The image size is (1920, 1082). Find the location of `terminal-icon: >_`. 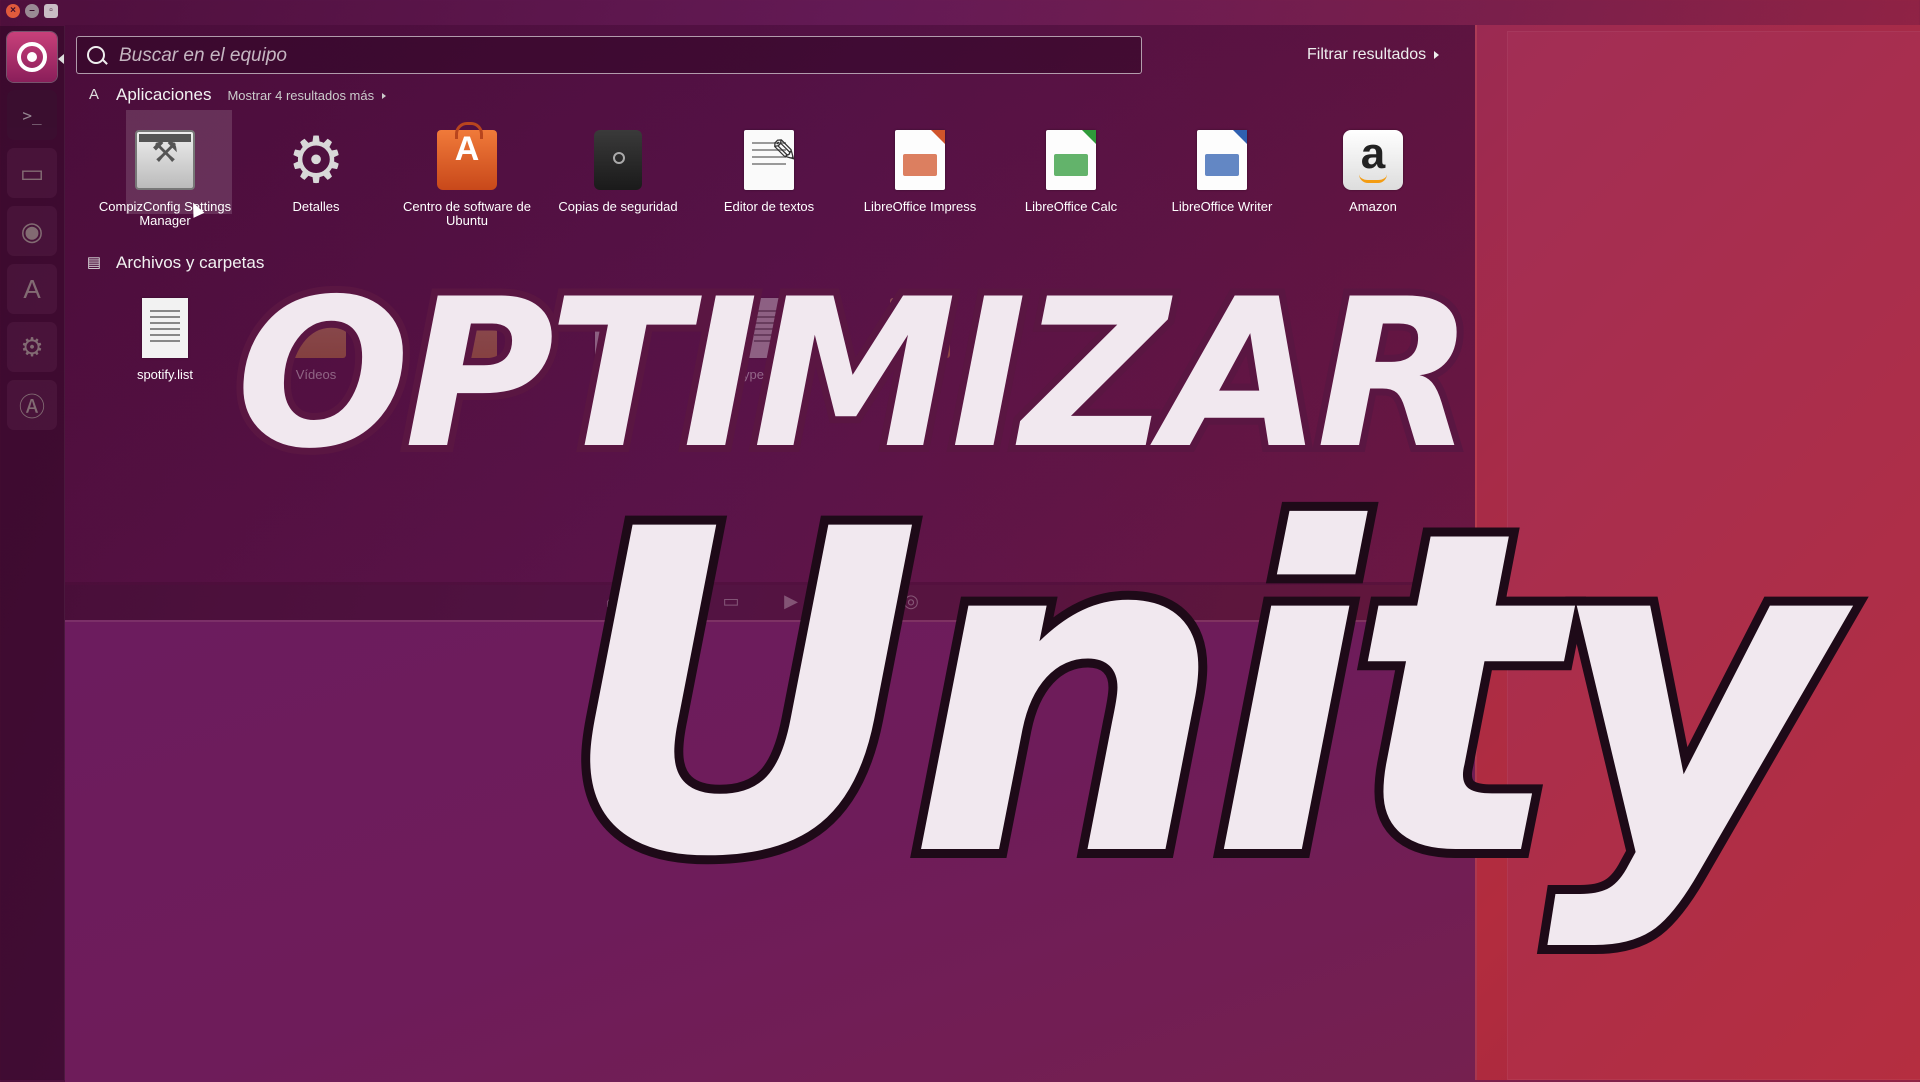

terminal-icon: >_ is located at coordinates (32, 115).